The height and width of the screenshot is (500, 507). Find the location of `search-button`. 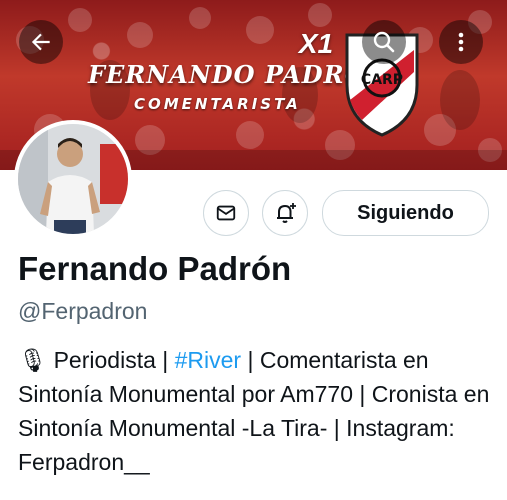

search-button is located at coordinates (384, 42).